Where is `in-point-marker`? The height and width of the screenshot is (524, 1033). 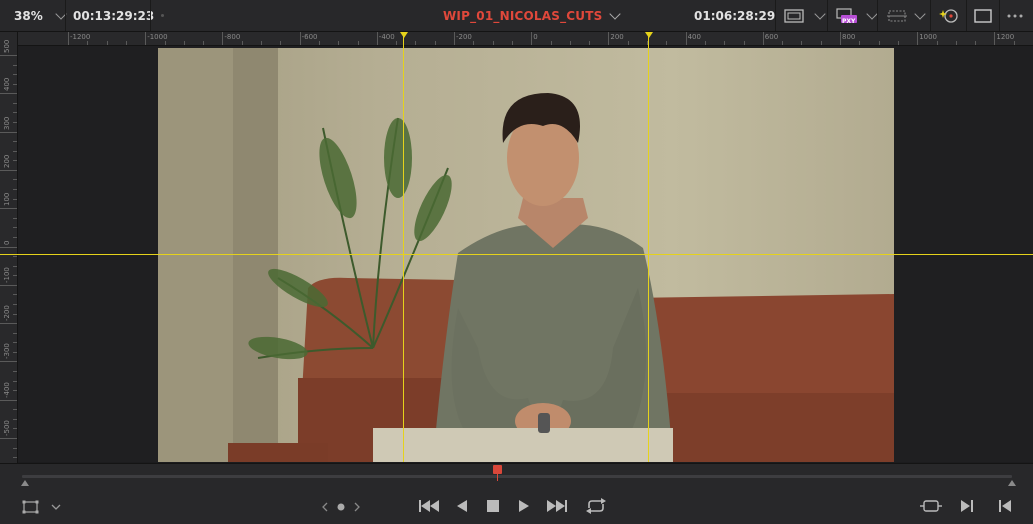
in-point-marker is located at coordinates (25, 483).